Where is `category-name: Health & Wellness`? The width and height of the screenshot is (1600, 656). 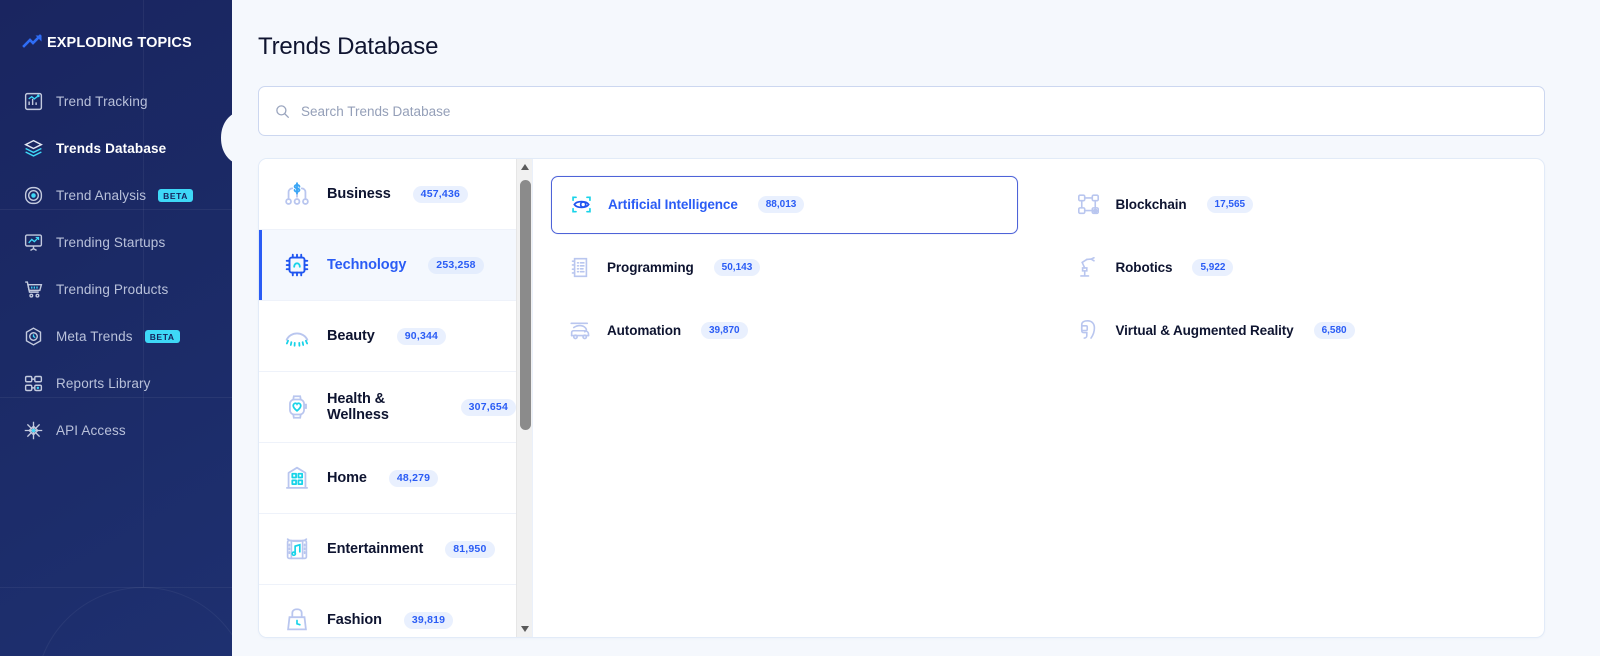
category-name: Health & Wellness is located at coordinates (358, 407).